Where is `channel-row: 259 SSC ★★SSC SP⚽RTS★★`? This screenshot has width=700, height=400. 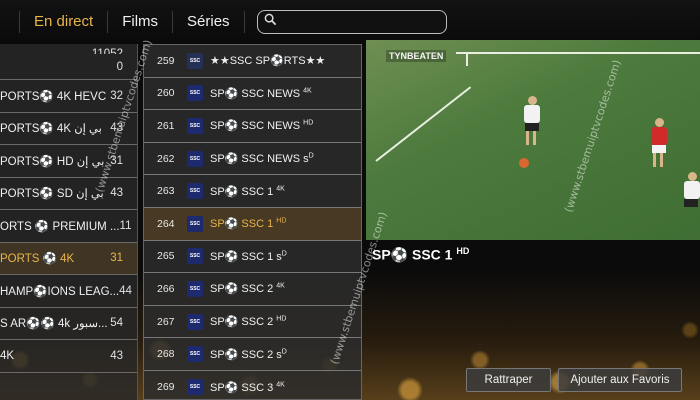
channel-row: 259 SSC ★★SSC SP⚽RTS★★ is located at coordinates (252, 61).